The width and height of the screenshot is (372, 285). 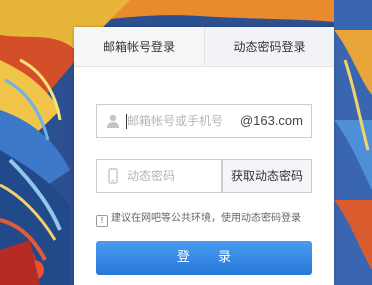 I want to click on account-field: @163.com, so click(x=204, y=121).